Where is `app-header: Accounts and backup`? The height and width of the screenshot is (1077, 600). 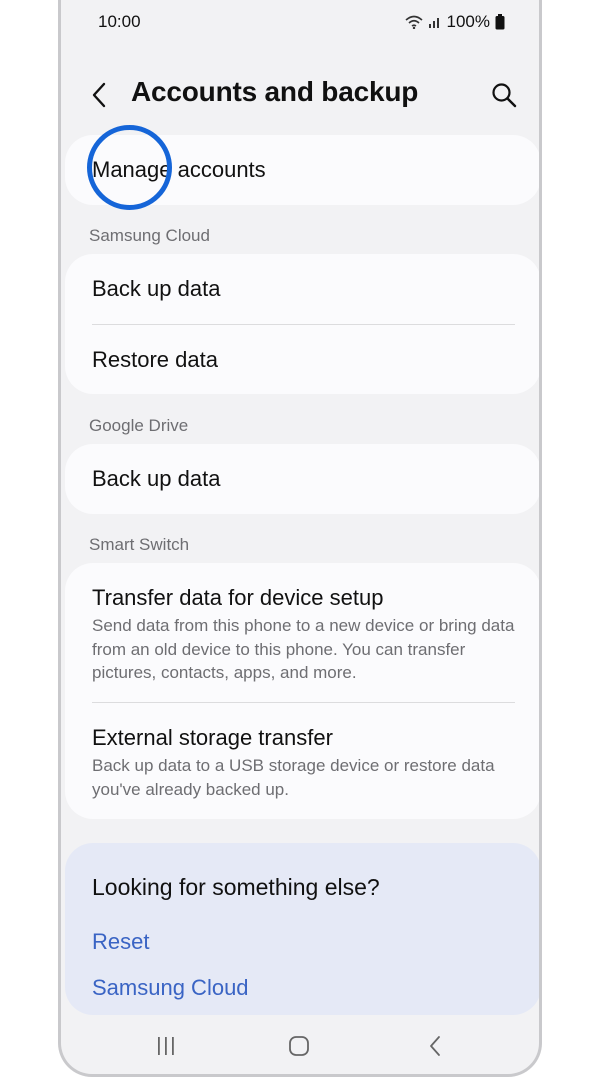
app-header: Accounts and backup is located at coordinates (300, 96).